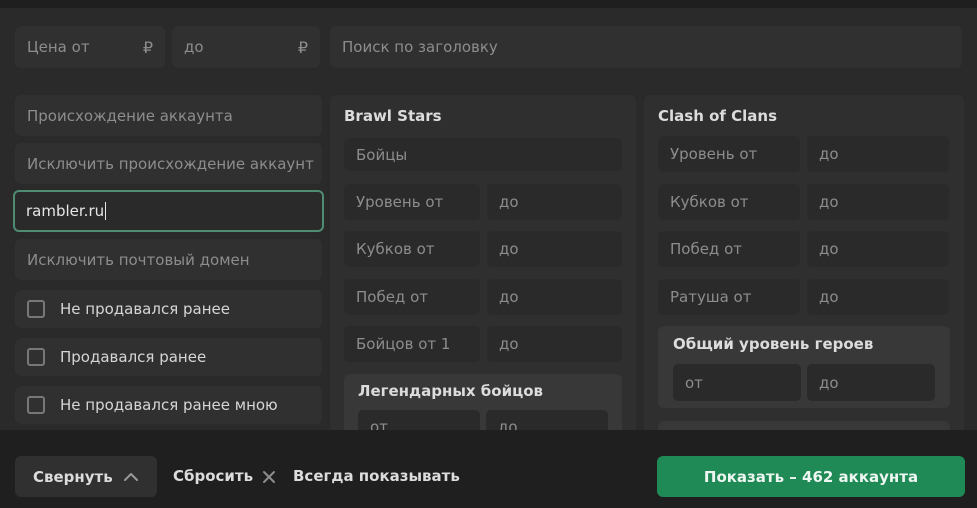 Image resolution: width=977 pixels, height=508 pixels. I want to click on exclude-origin-placeholder: Исключить происхождение аккаунт, so click(170, 163).